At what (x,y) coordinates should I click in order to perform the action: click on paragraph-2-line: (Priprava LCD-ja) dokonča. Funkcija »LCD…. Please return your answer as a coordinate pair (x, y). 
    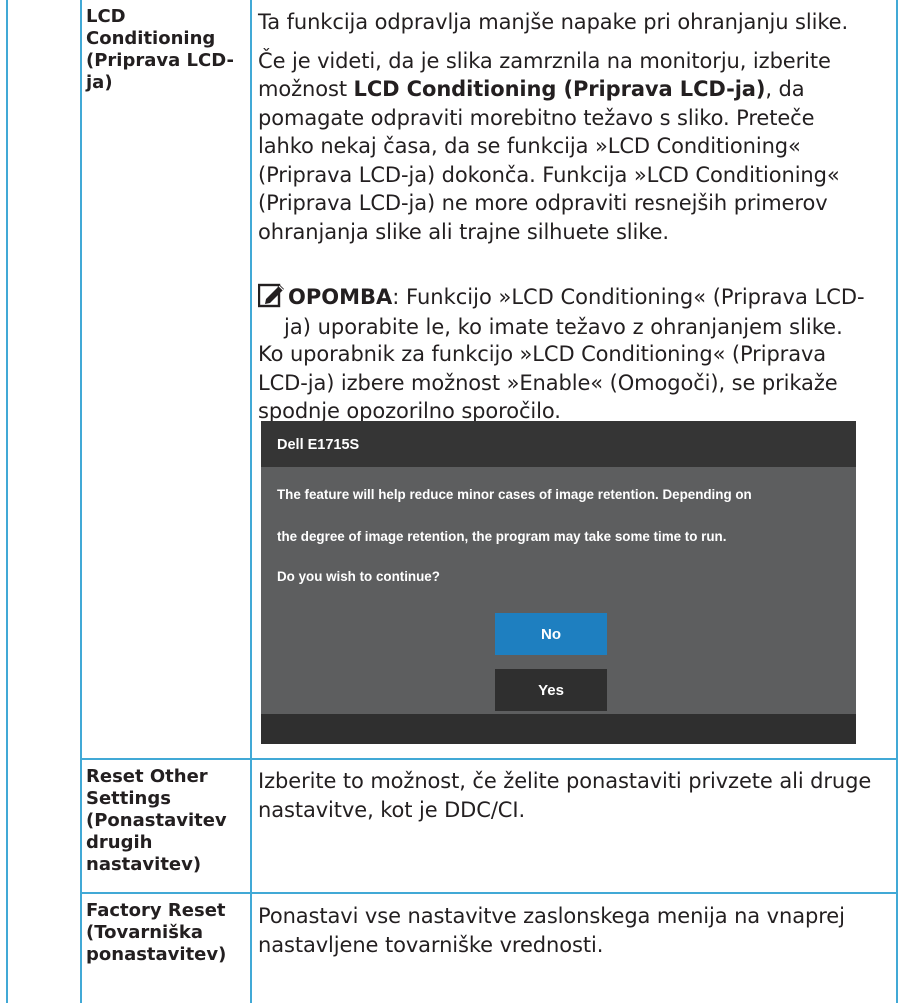
    Looking at the image, I should click on (549, 174).